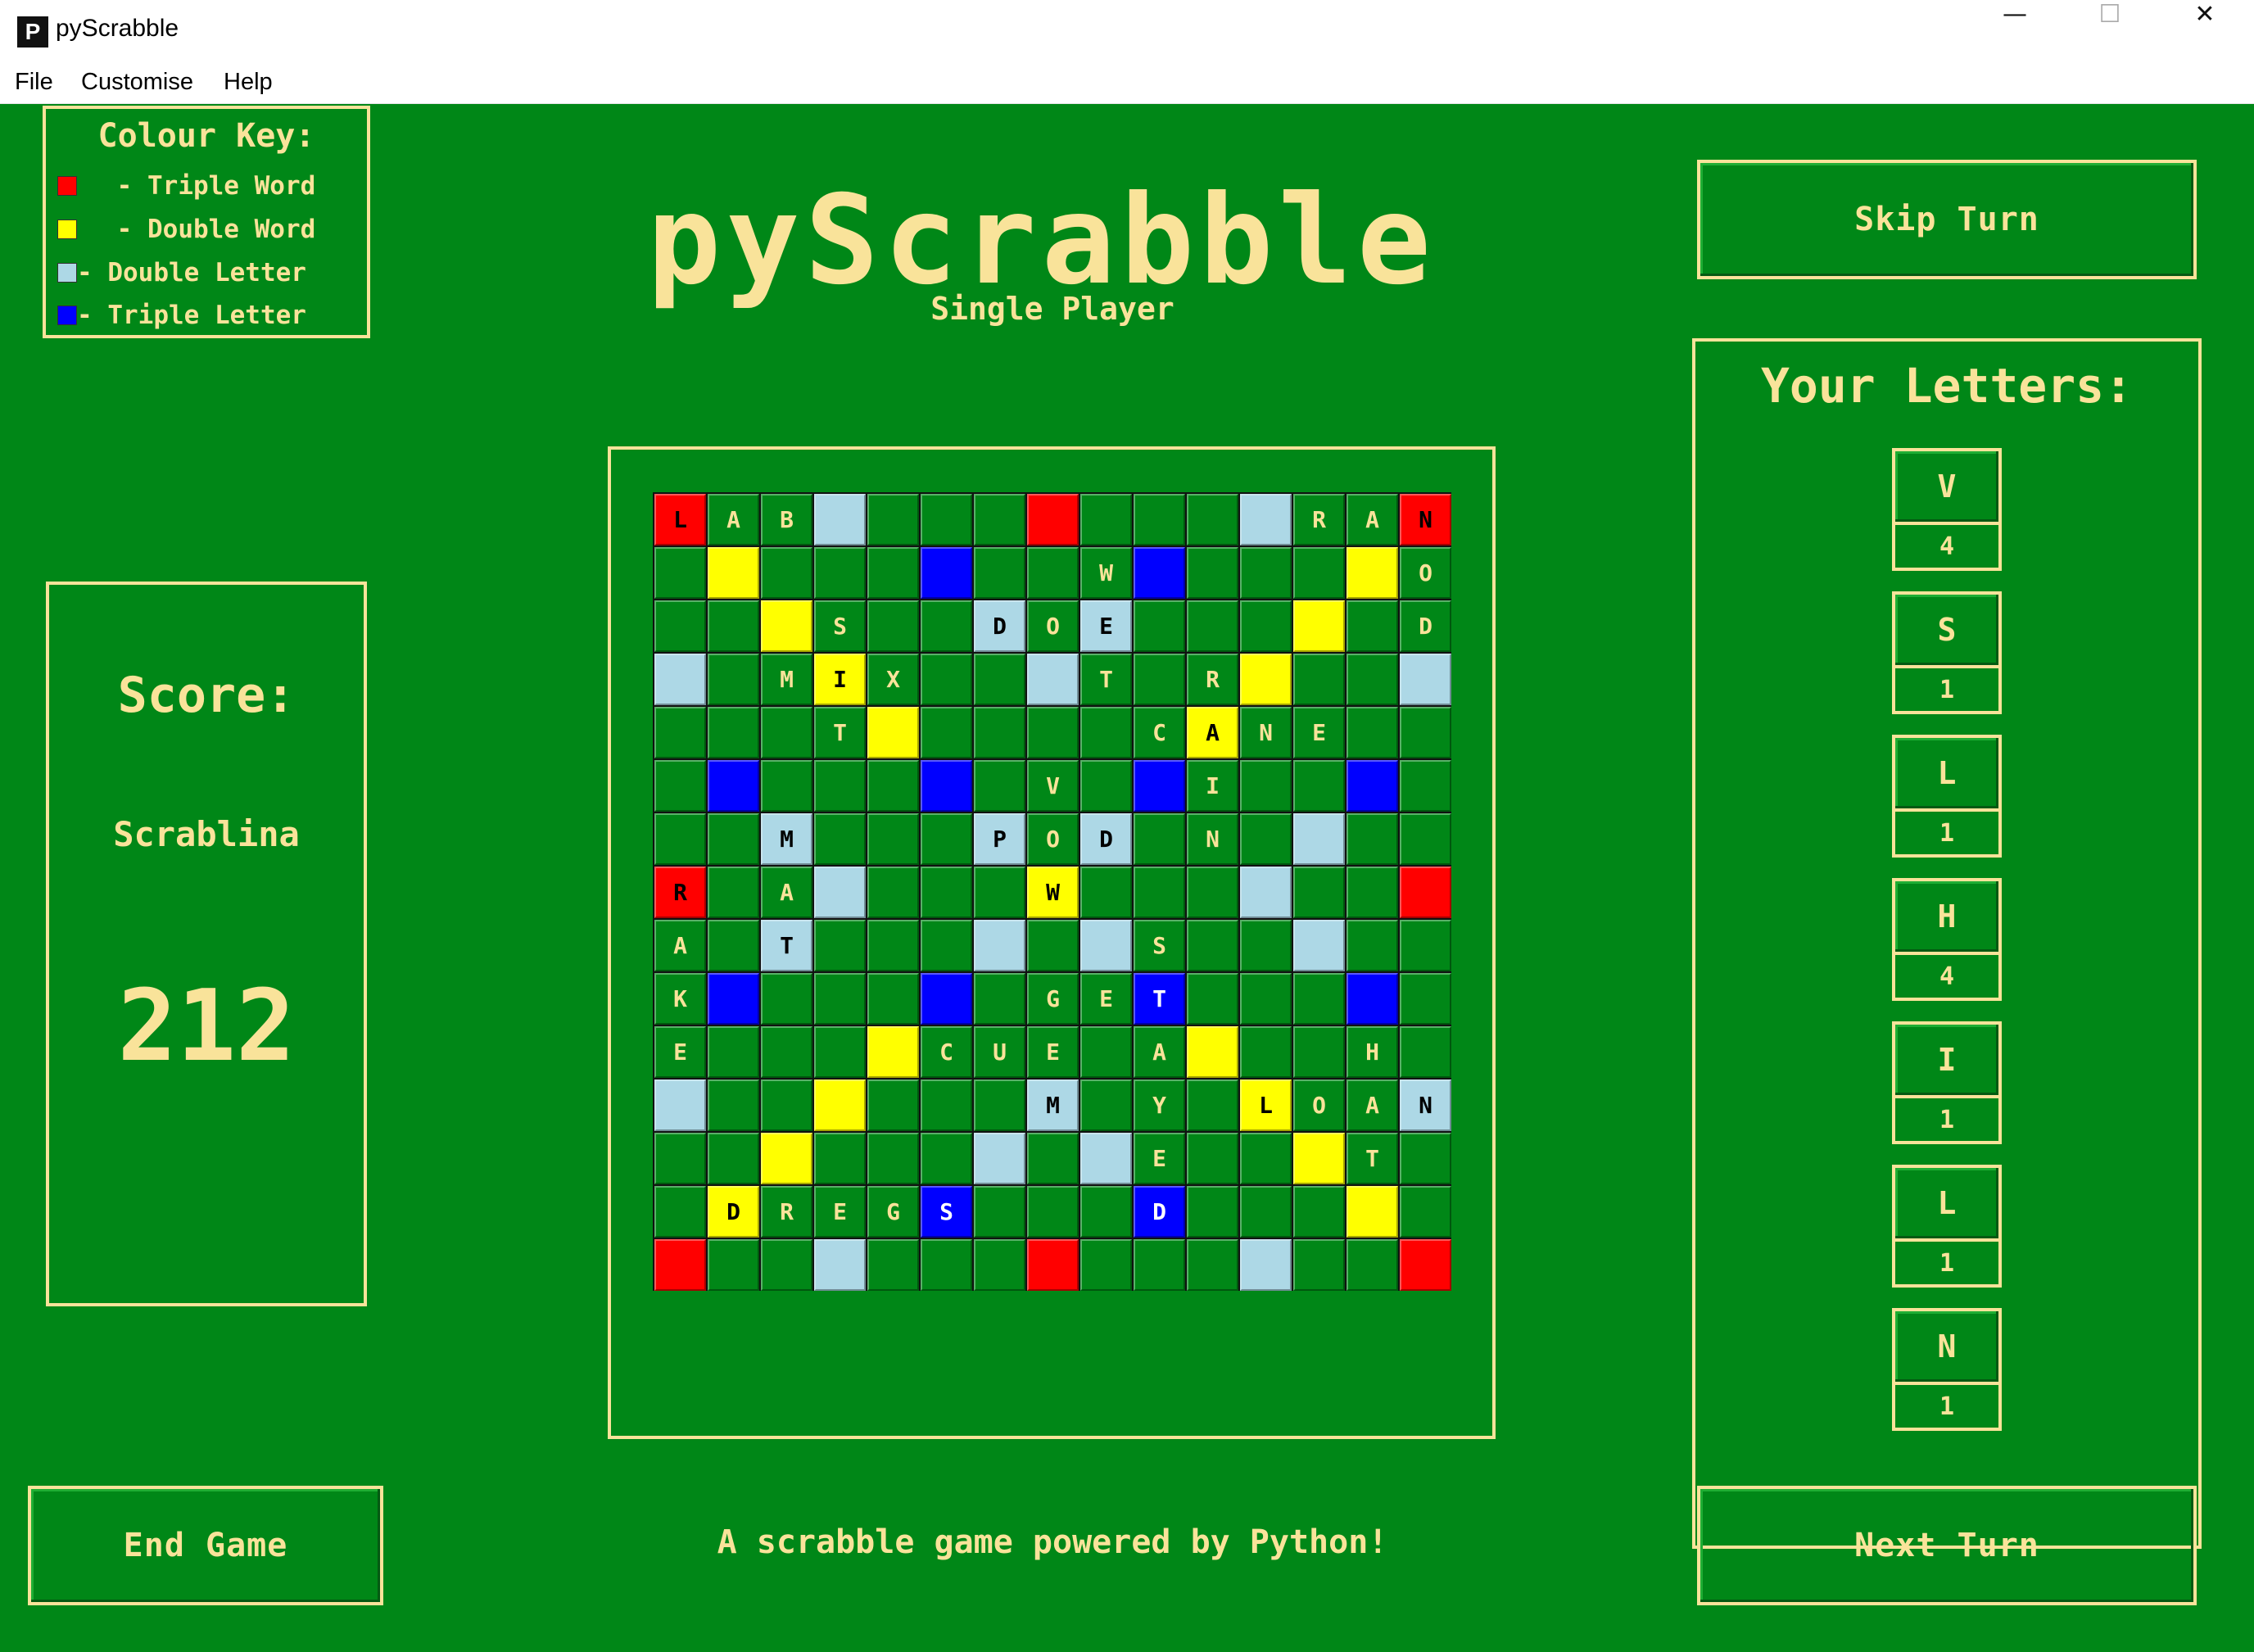 Image resolution: width=2254 pixels, height=1652 pixels. I want to click on letter-tile: N 1, so click(1947, 1369).